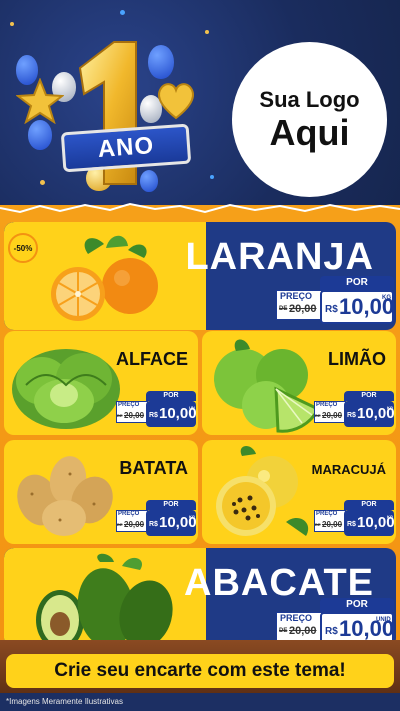 This screenshot has width=400, height=711. Describe the element at coordinates (267, 386) in the screenshot. I see `lime-image` at that location.